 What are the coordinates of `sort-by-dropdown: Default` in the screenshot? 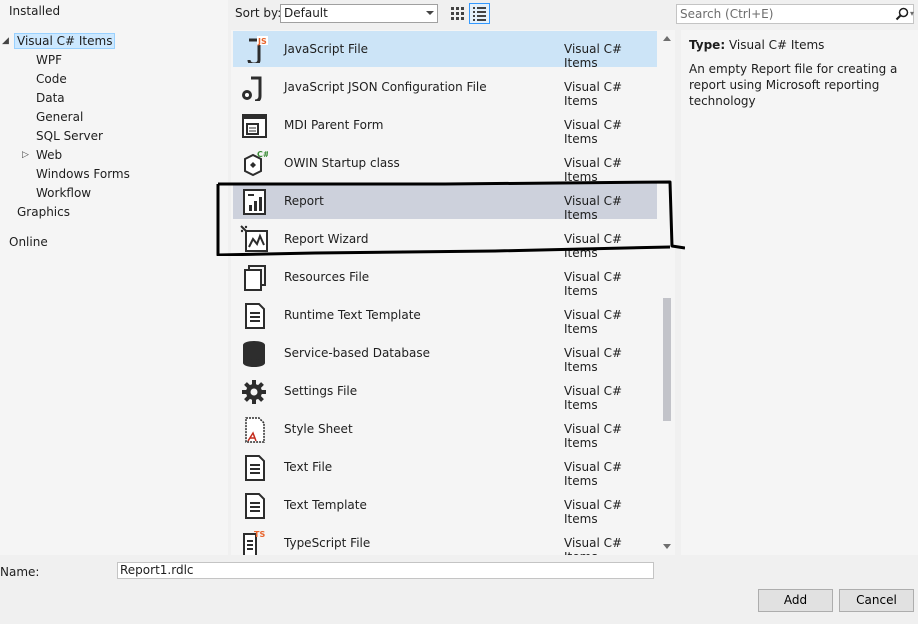 It's located at (359, 13).